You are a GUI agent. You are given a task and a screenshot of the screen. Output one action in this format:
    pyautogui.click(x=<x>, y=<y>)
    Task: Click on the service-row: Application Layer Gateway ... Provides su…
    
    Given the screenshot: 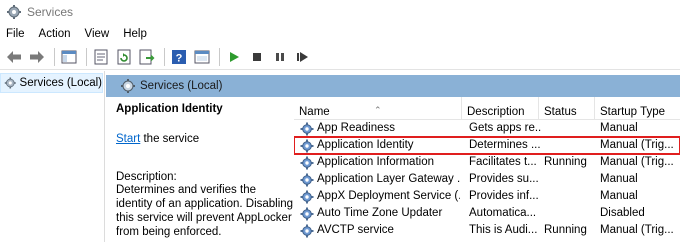 What is the action you would take?
    pyautogui.click(x=487, y=179)
    